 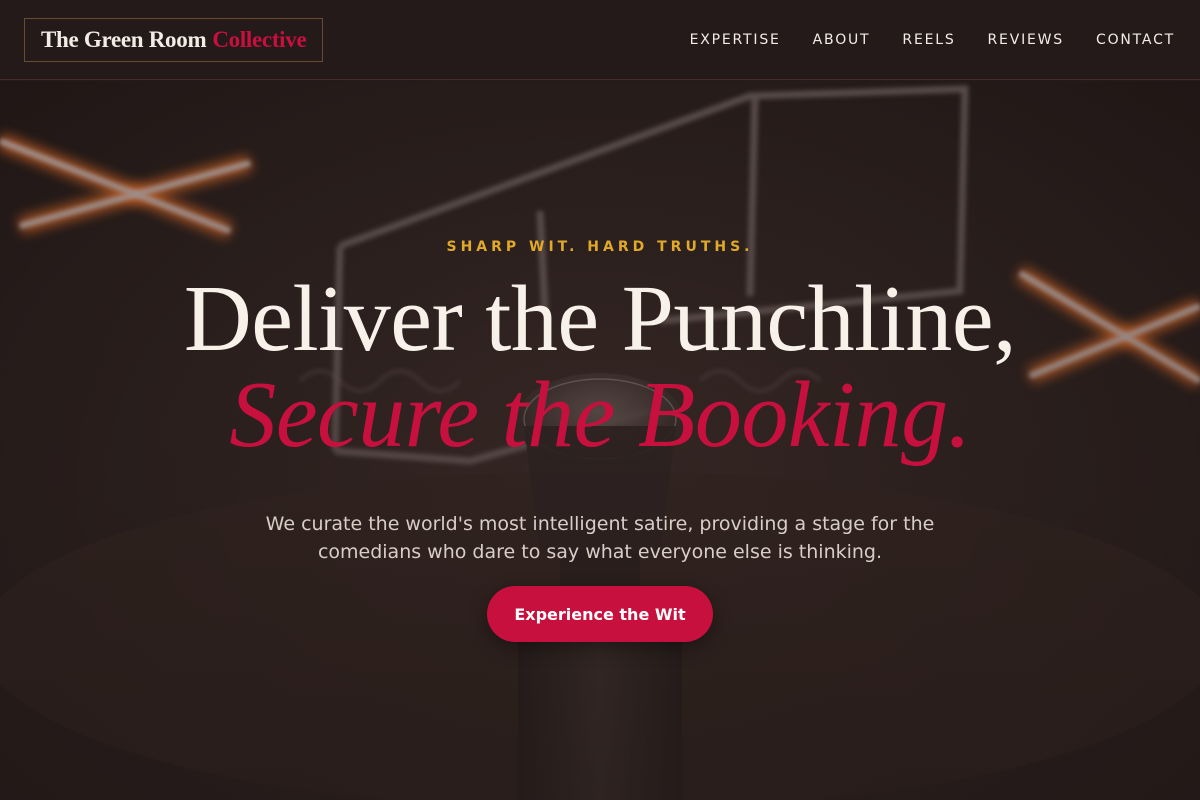 I want to click on experience-the-wit-button: Experience the Wit, so click(x=600, y=614).